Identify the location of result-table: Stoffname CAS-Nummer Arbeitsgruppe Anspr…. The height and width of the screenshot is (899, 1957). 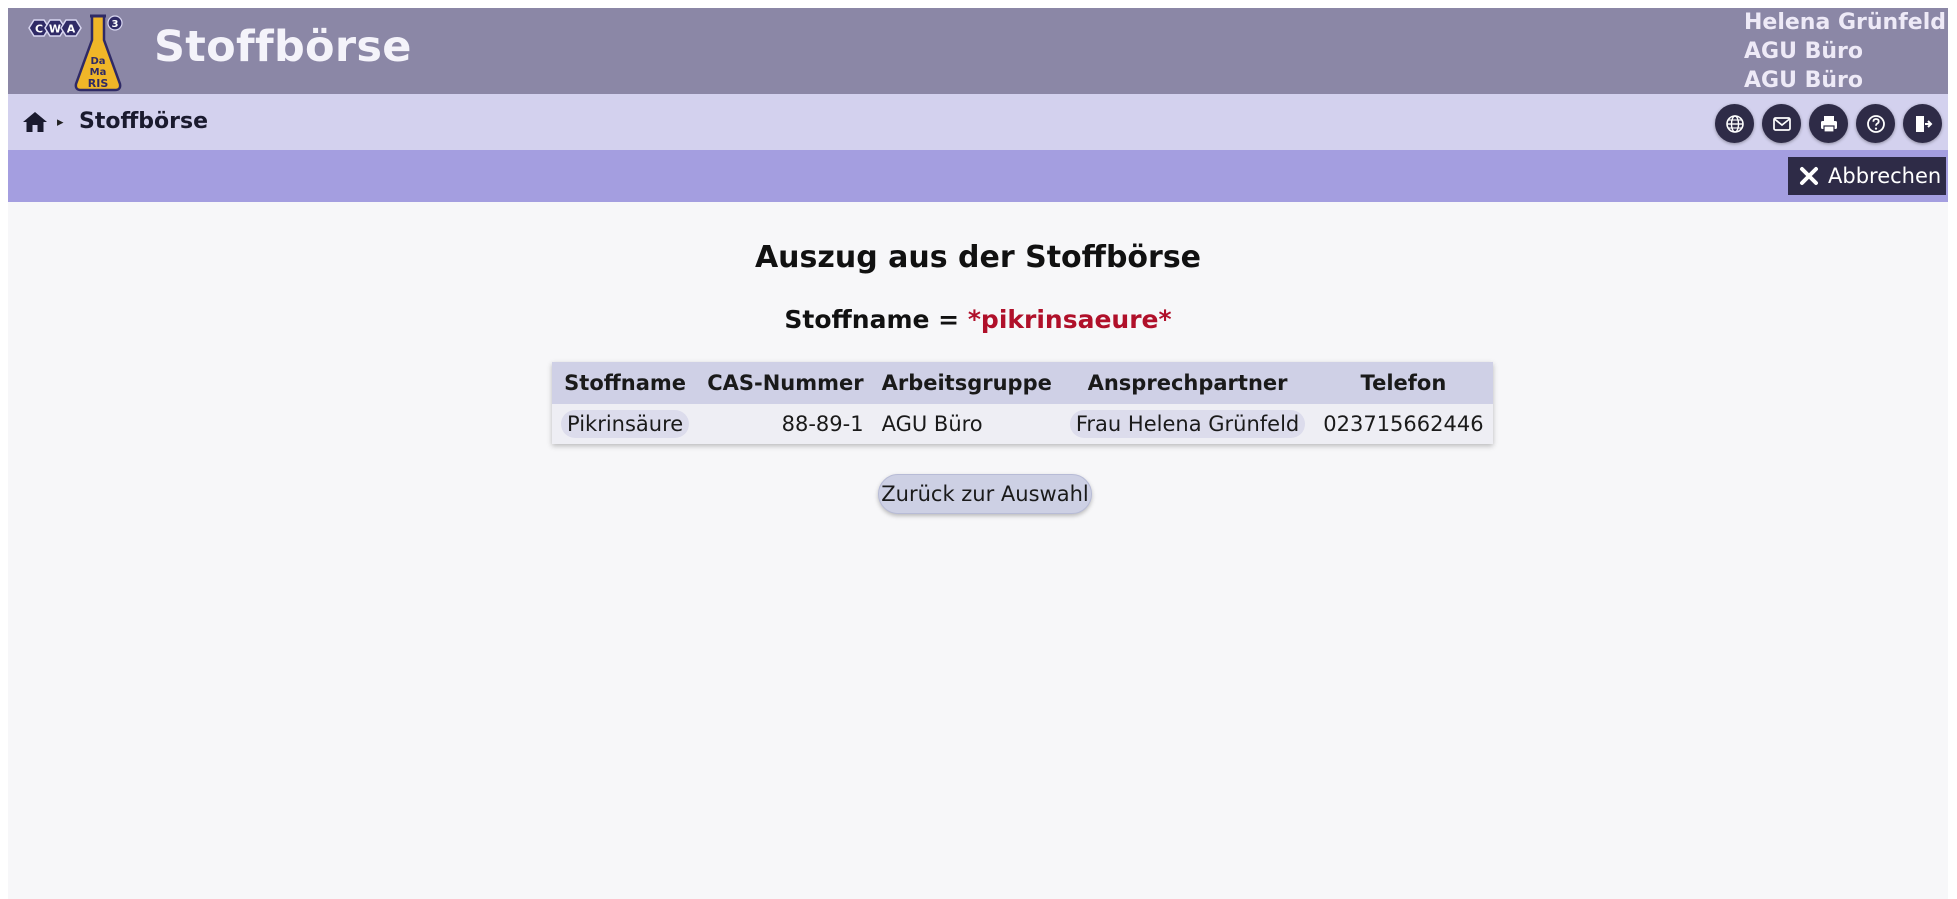
(1022, 403).